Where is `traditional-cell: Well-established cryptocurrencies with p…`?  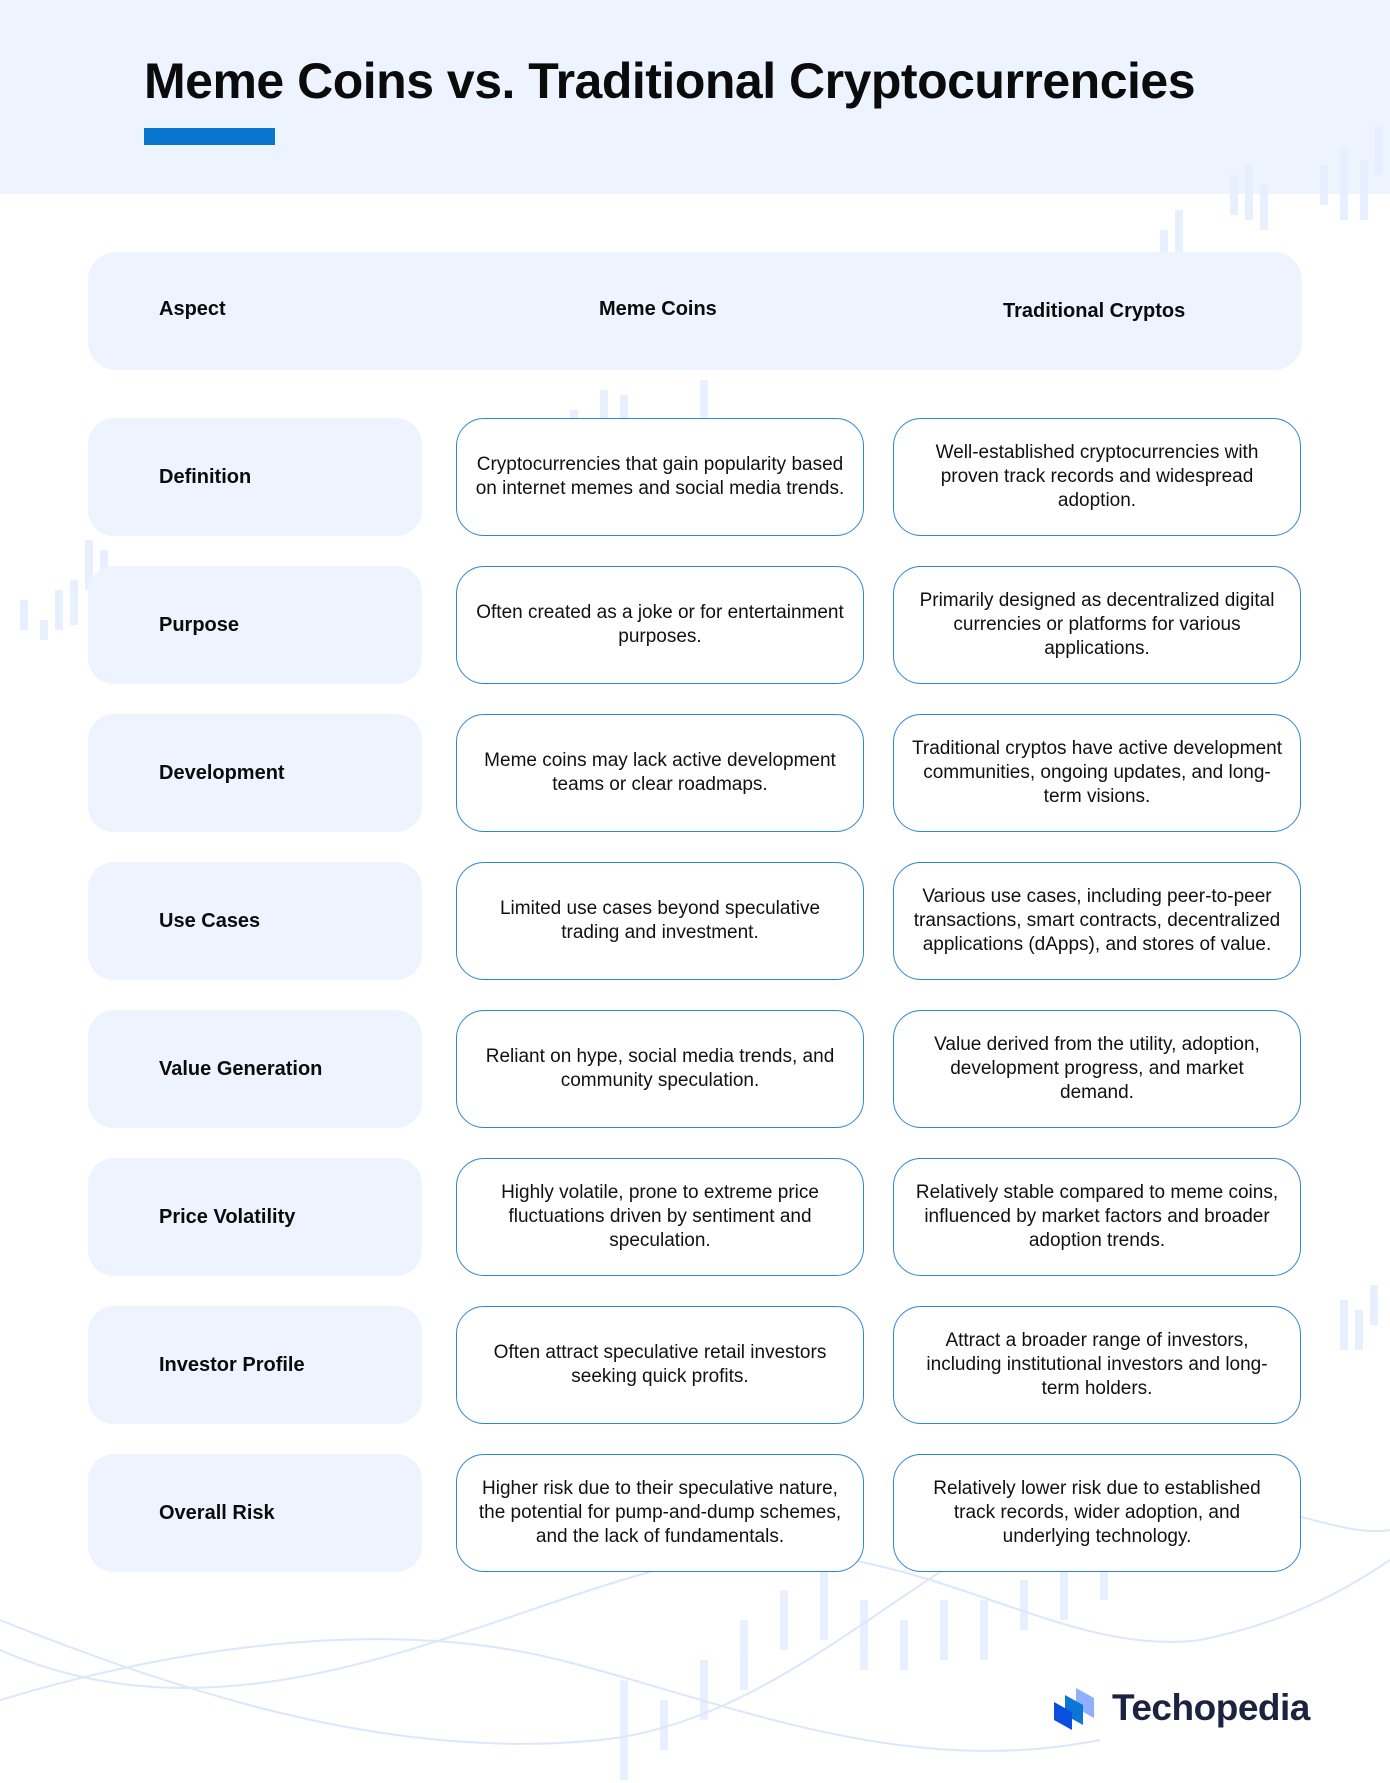
traditional-cell: Well-established cryptocurrencies with p… is located at coordinates (1097, 477).